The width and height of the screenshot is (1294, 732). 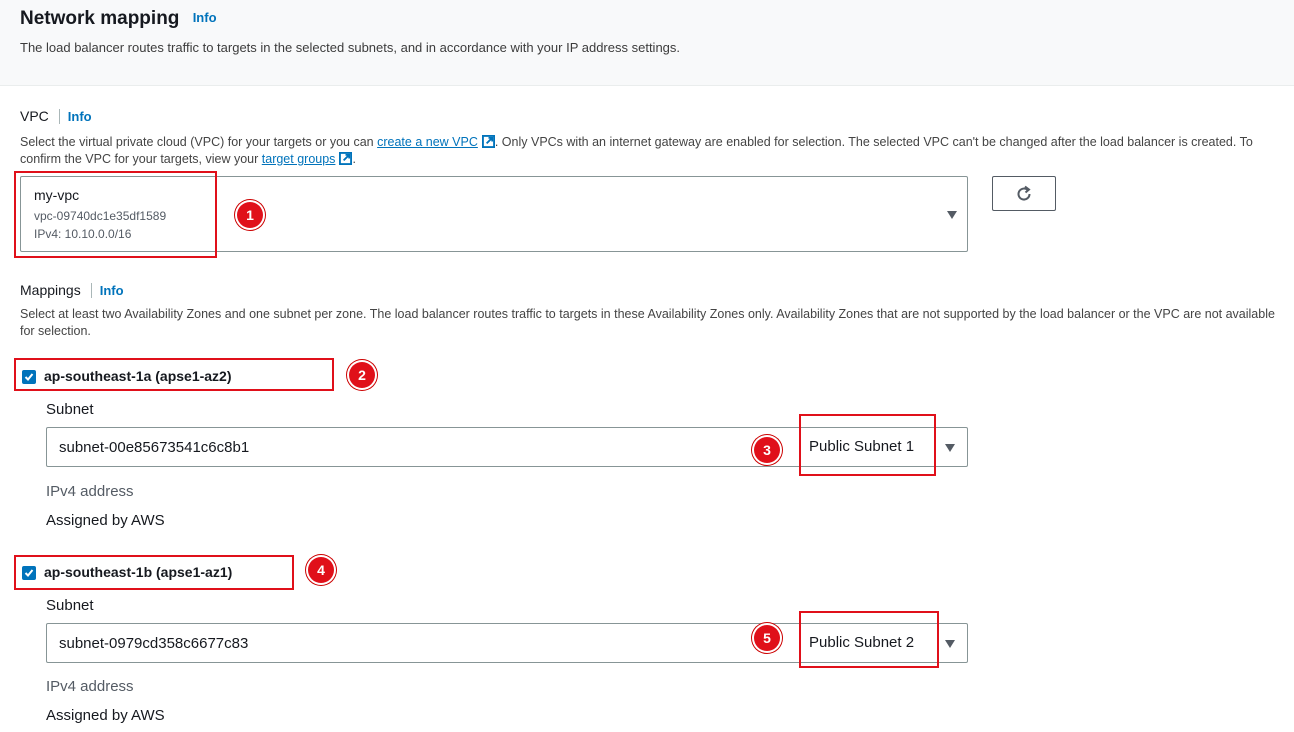 What do you see at coordinates (321, 570) in the screenshot?
I see `annotation-badge-4: 4` at bounding box center [321, 570].